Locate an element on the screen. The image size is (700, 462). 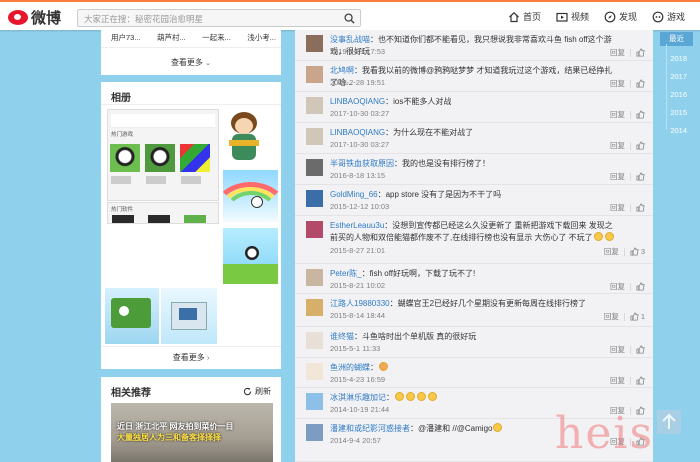
comment-text: 冰淇淋乐趣加记： is located at coordinates (475, 398).